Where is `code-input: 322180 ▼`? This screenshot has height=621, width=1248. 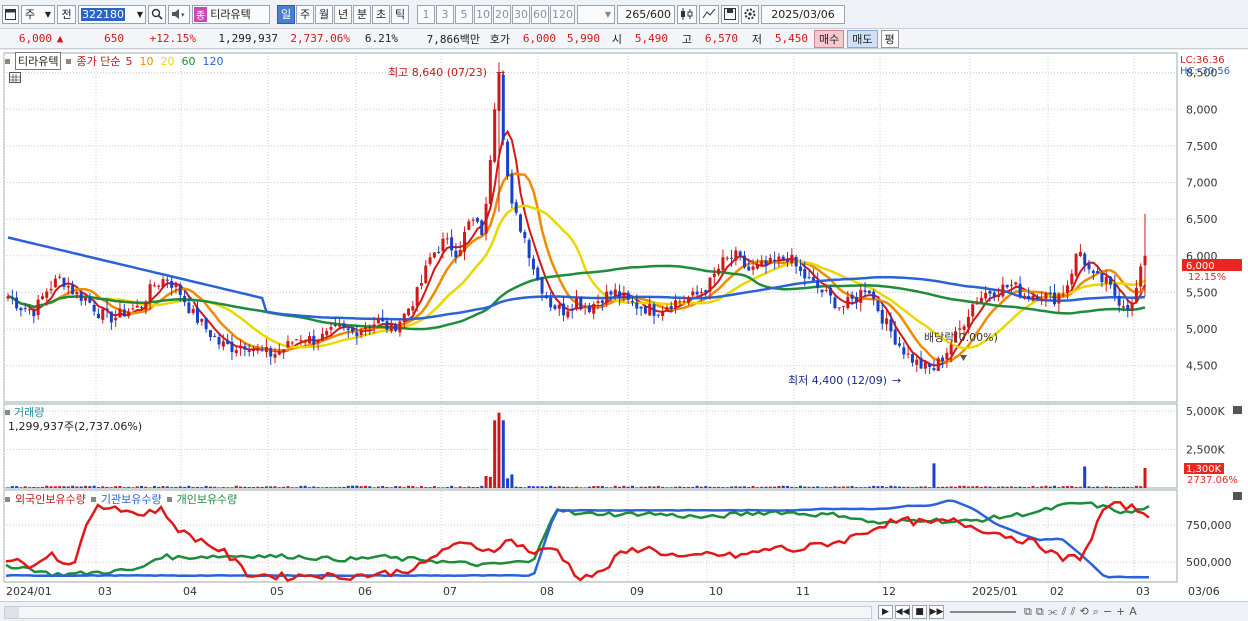 code-input: 322180 ▼ is located at coordinates (112, 14).